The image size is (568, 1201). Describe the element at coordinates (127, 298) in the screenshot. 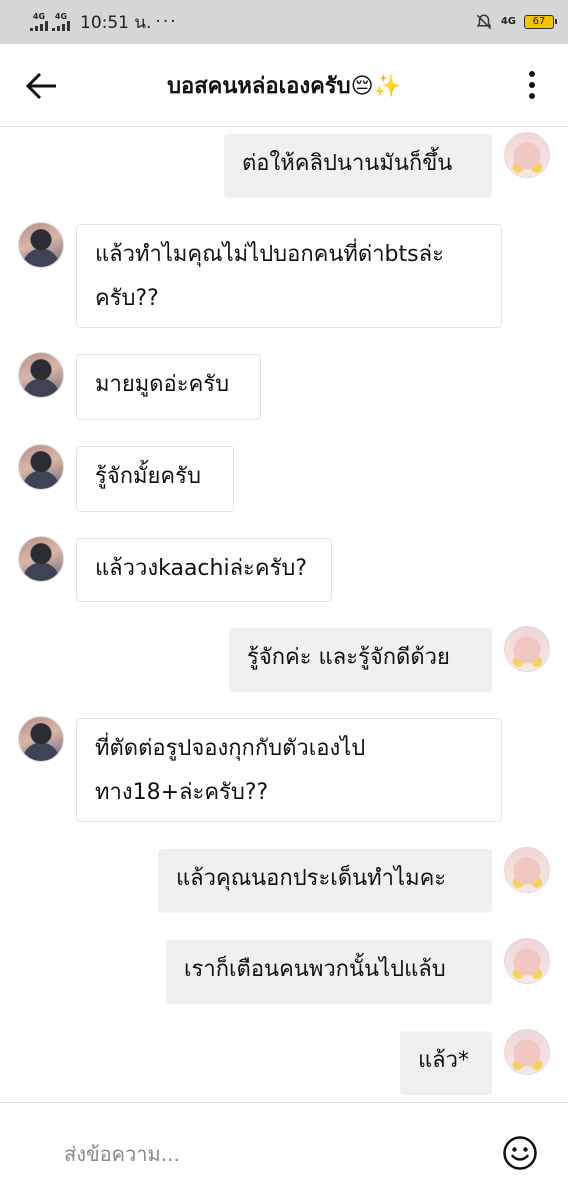

I see `message-text-line: ครับ??` at that location.